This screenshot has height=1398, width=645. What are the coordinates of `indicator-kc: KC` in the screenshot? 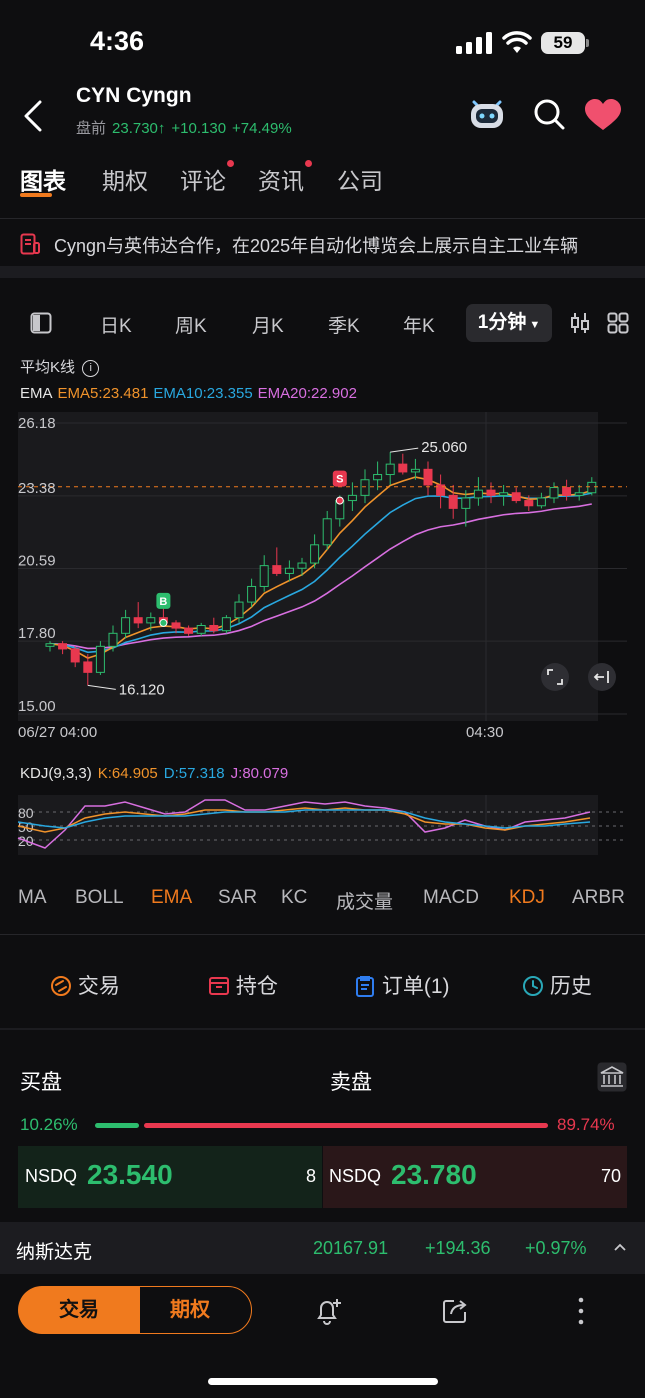 It's located at (294, 898).